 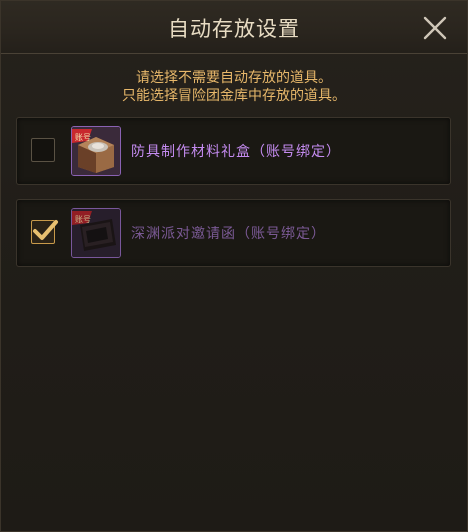 I want to click on item-name: 防具制作材料礼盒（账号绑定）, so click(x=236, y=152).